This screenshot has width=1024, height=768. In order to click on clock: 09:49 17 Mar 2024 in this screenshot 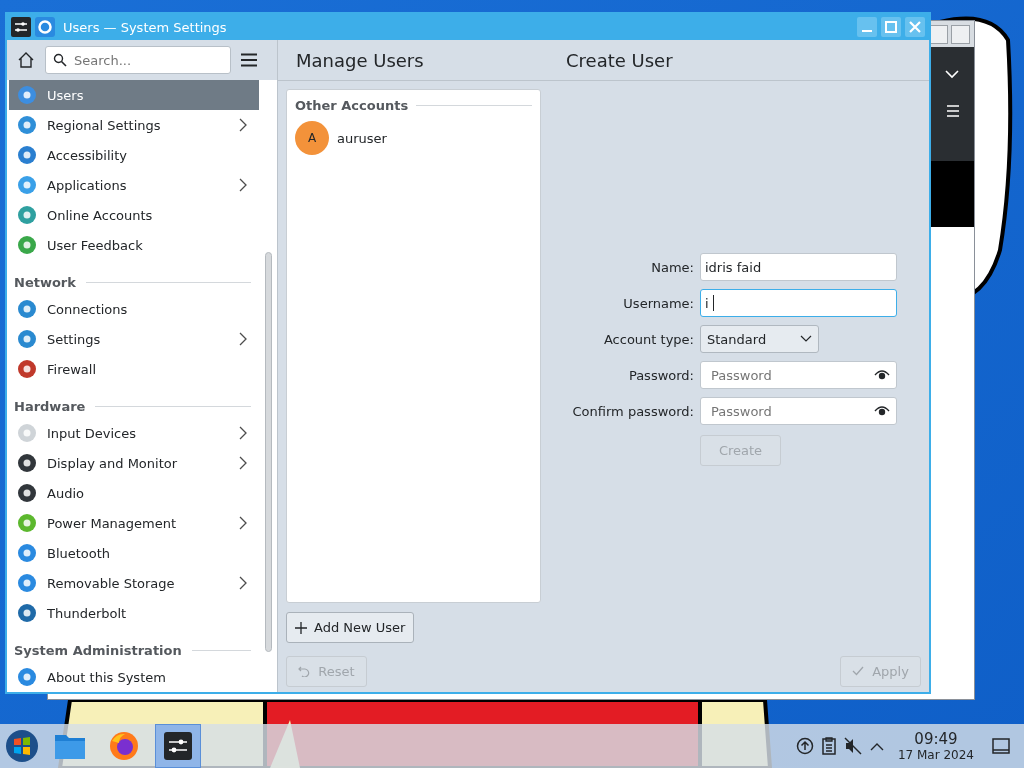, I will do `click(935, 746)`.